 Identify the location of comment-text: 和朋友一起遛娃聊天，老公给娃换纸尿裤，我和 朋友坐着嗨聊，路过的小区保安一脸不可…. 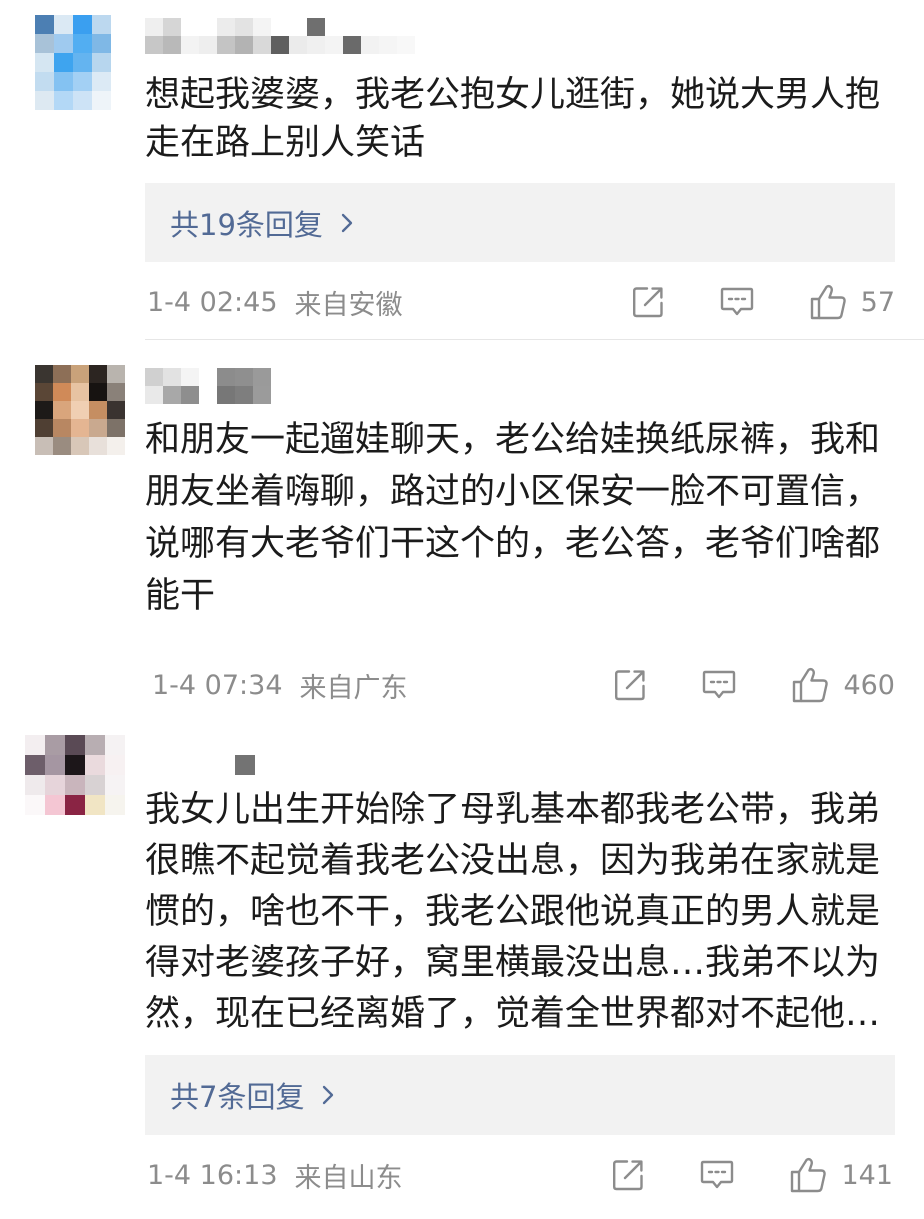
(525, 518).